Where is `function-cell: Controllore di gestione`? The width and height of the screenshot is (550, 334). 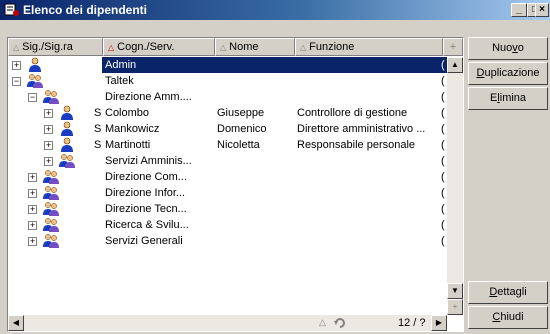 function-cell: Controllore di gestione is located at coordinates (352, 113).